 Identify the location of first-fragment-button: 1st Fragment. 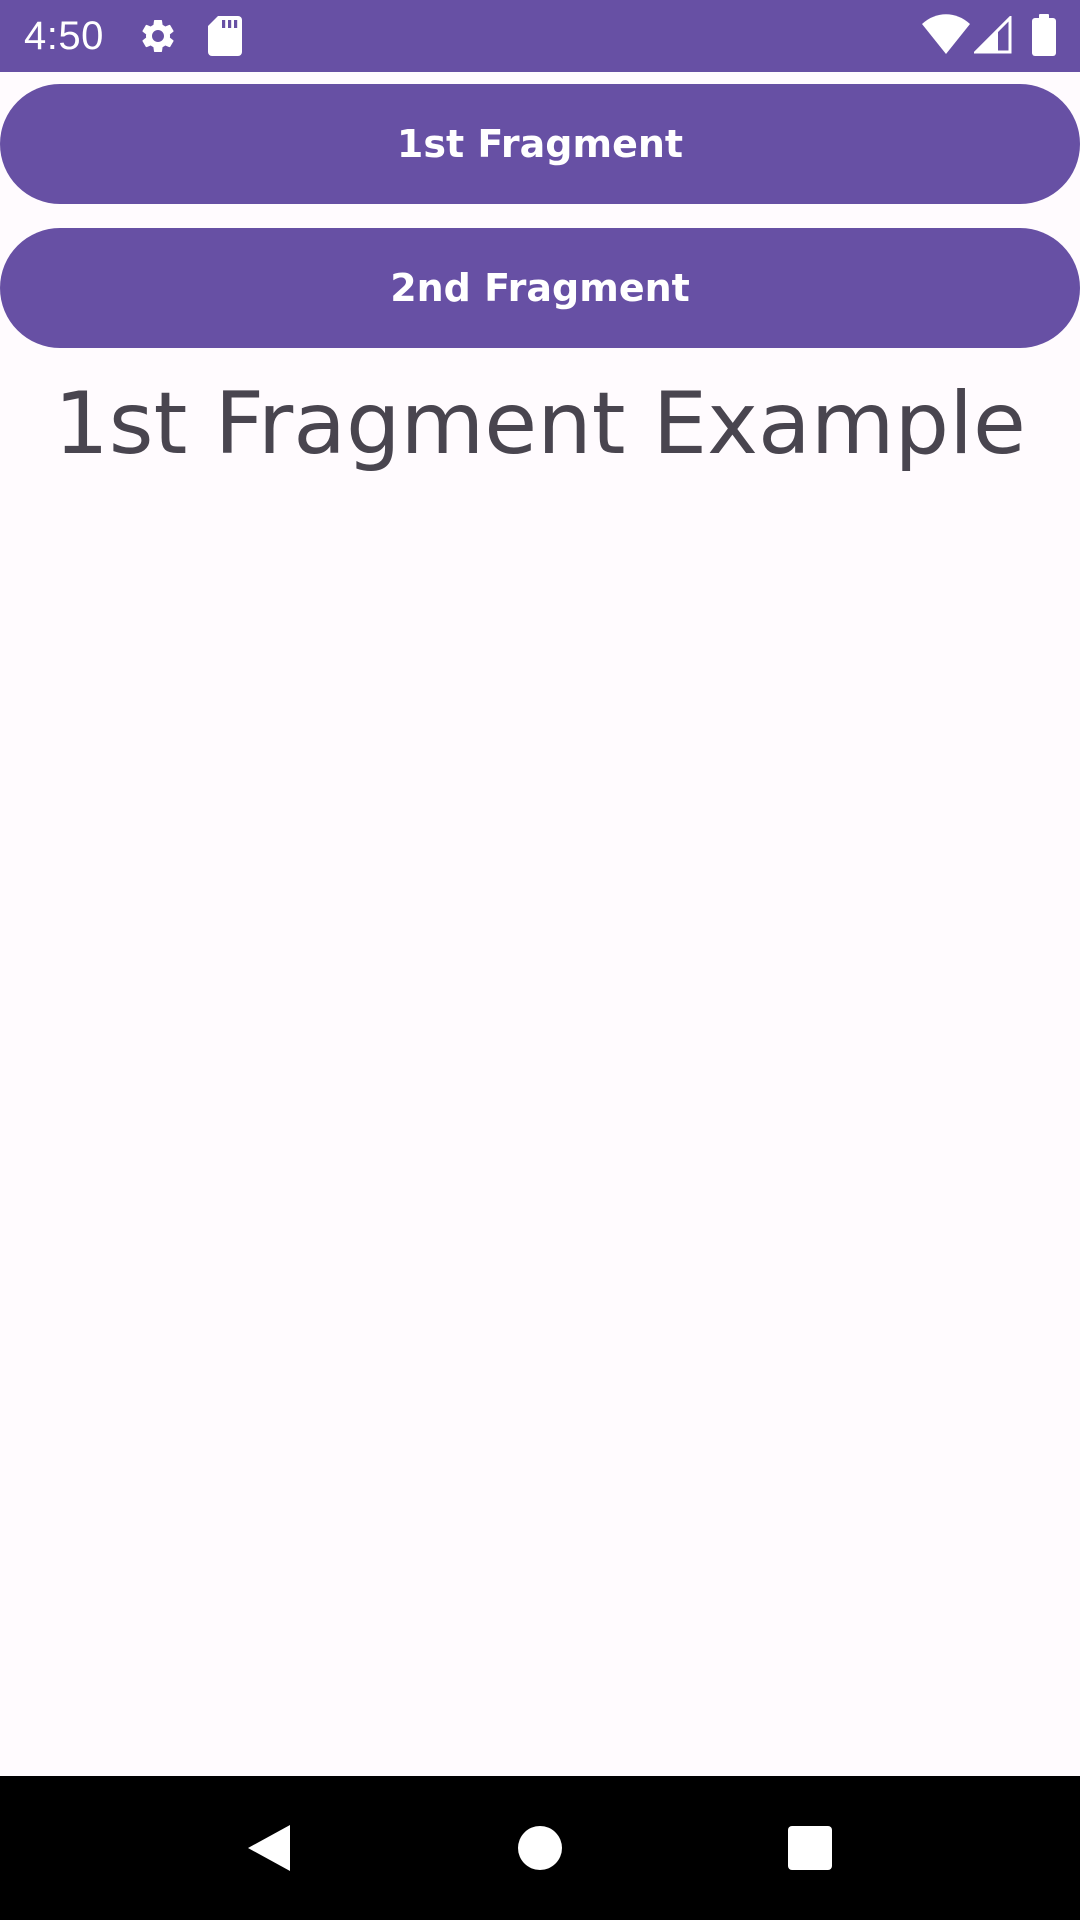
(540, 144).